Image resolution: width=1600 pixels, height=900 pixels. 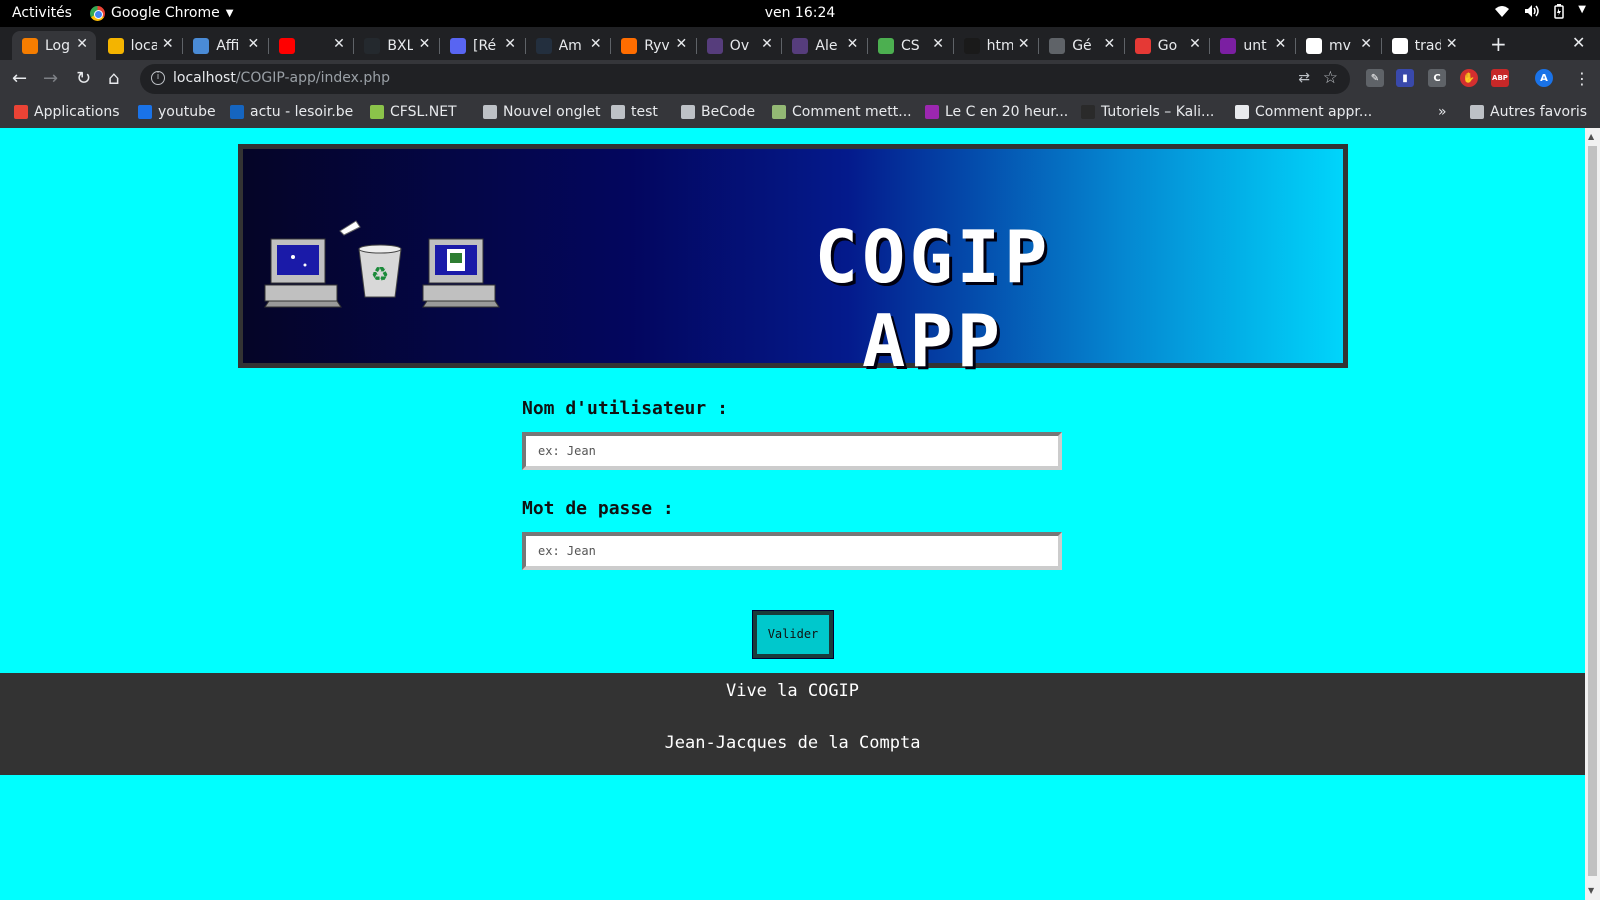 I want to click on browser-tab: Ov ✕, so click(x=739, y=45).